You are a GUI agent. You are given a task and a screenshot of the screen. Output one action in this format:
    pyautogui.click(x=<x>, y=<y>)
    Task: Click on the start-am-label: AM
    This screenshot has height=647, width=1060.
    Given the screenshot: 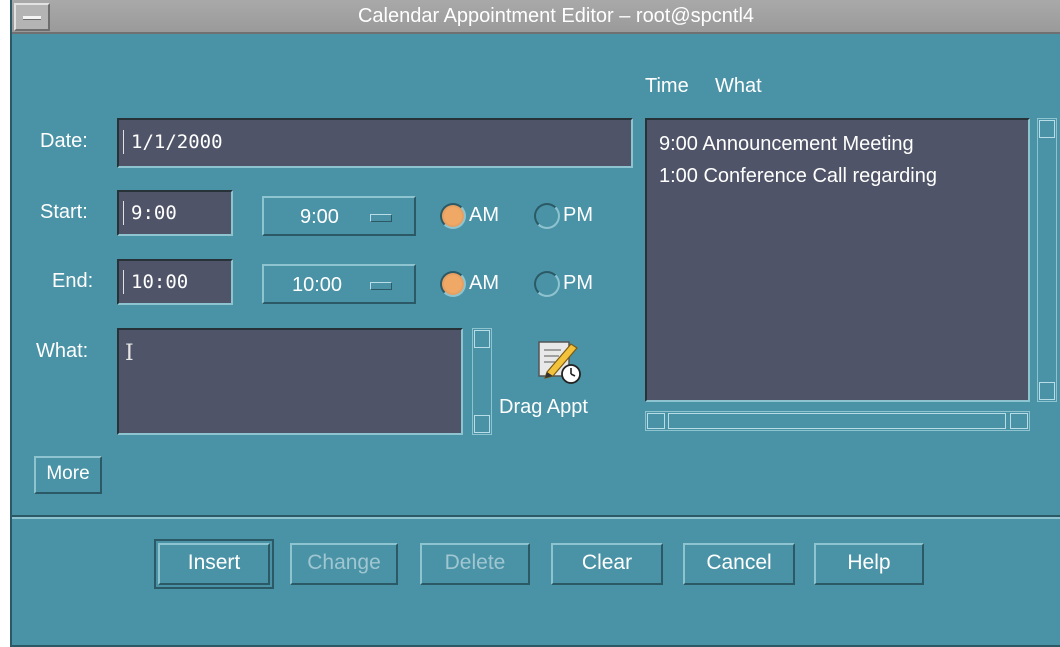 What is the action you would take?
    pyautogui.click(x=484, y=215)
    